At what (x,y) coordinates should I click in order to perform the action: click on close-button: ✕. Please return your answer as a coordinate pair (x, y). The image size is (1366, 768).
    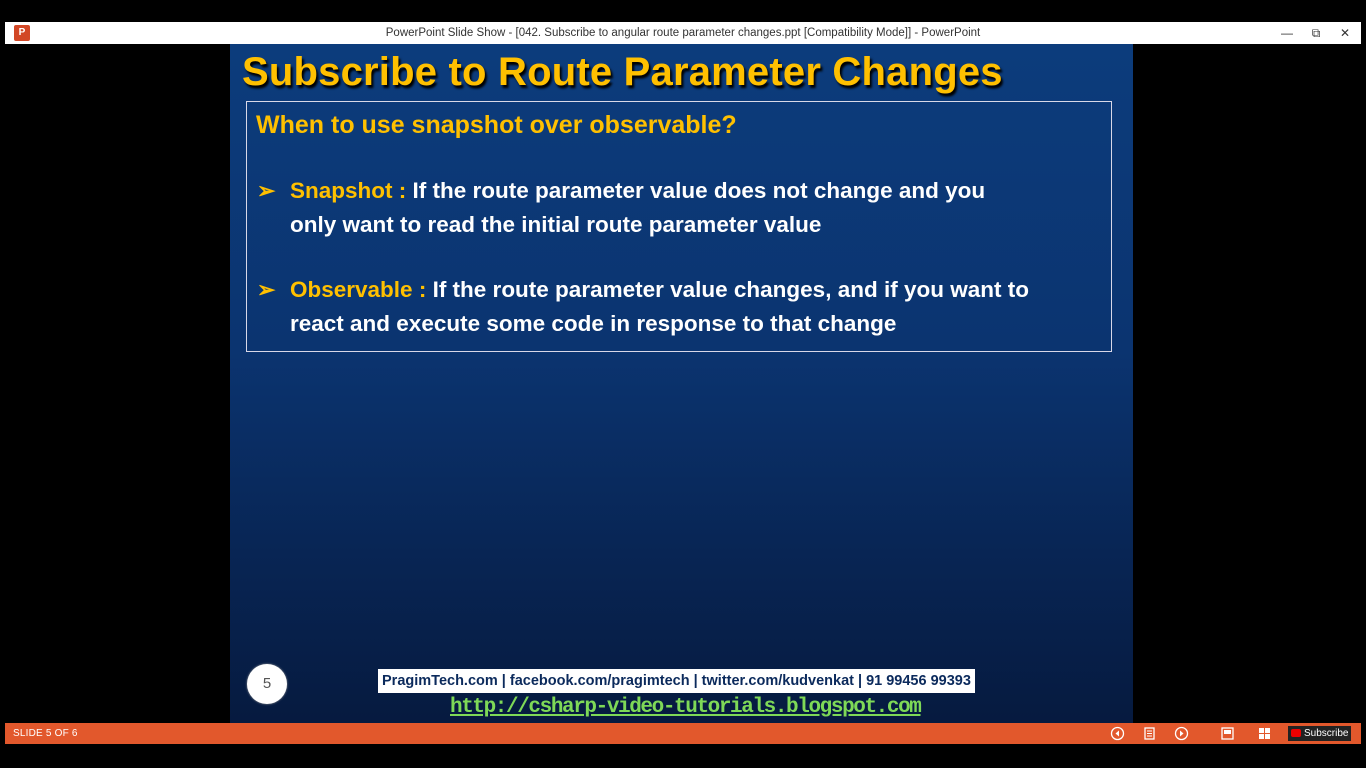
    Looking at the image, I should click on (1345, 33).